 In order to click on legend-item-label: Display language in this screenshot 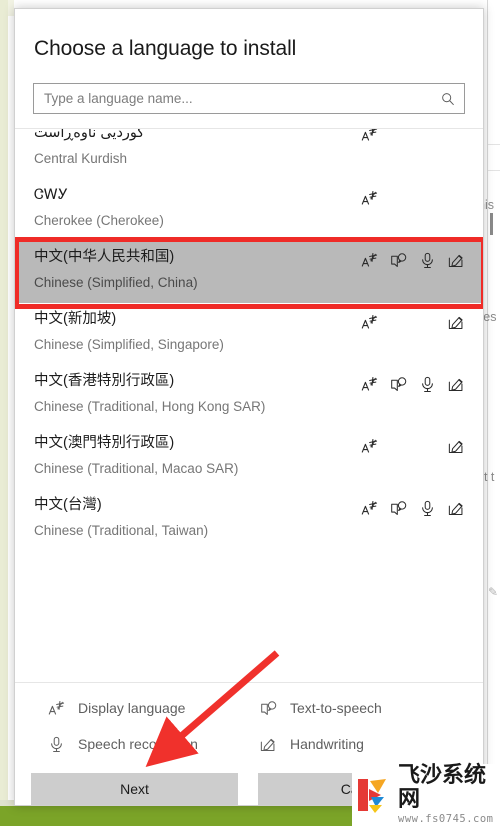, I will do `click(132, 708)`.